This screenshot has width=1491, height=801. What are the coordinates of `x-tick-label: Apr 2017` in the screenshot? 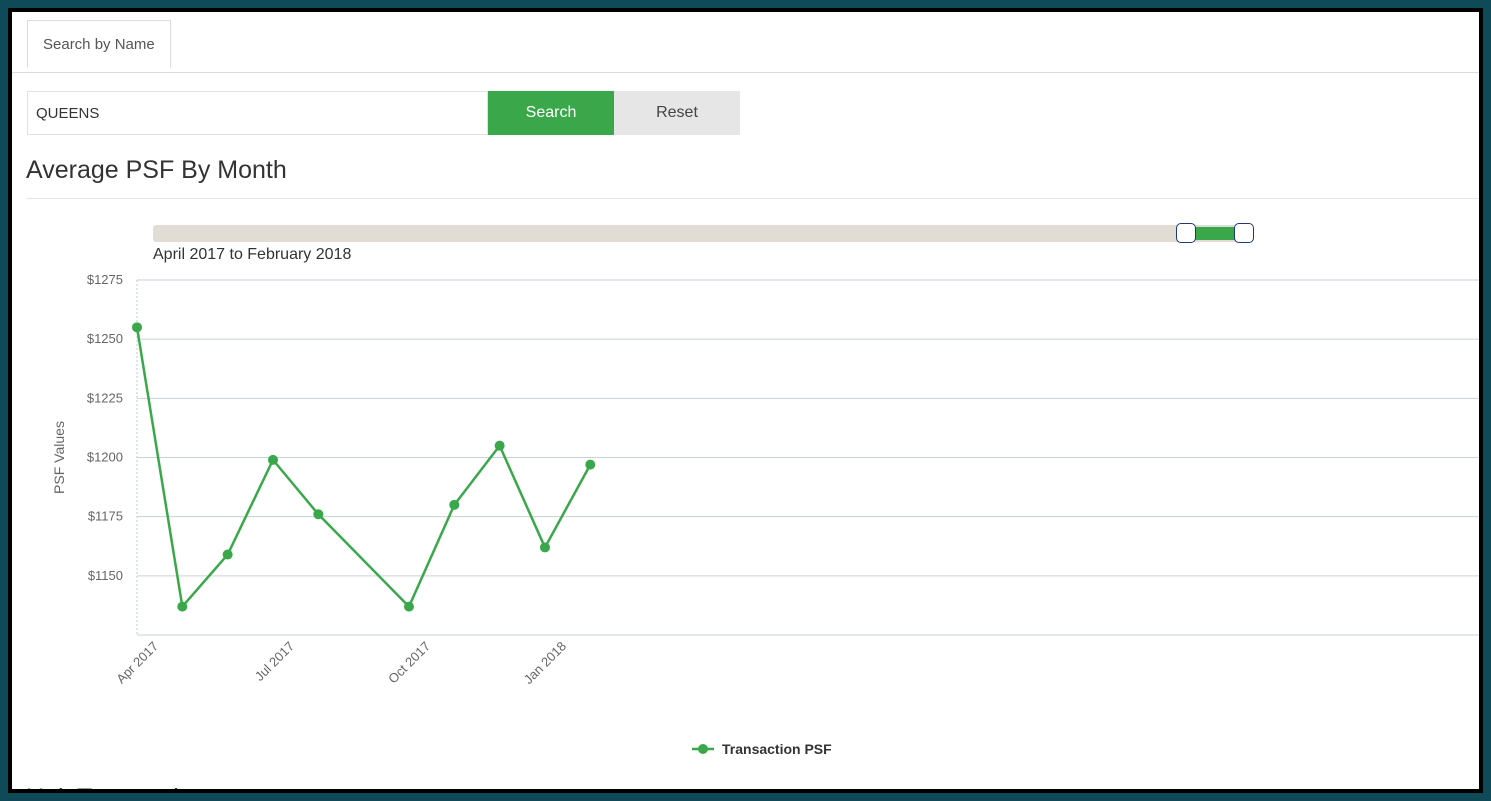 It's located at (137, 663).